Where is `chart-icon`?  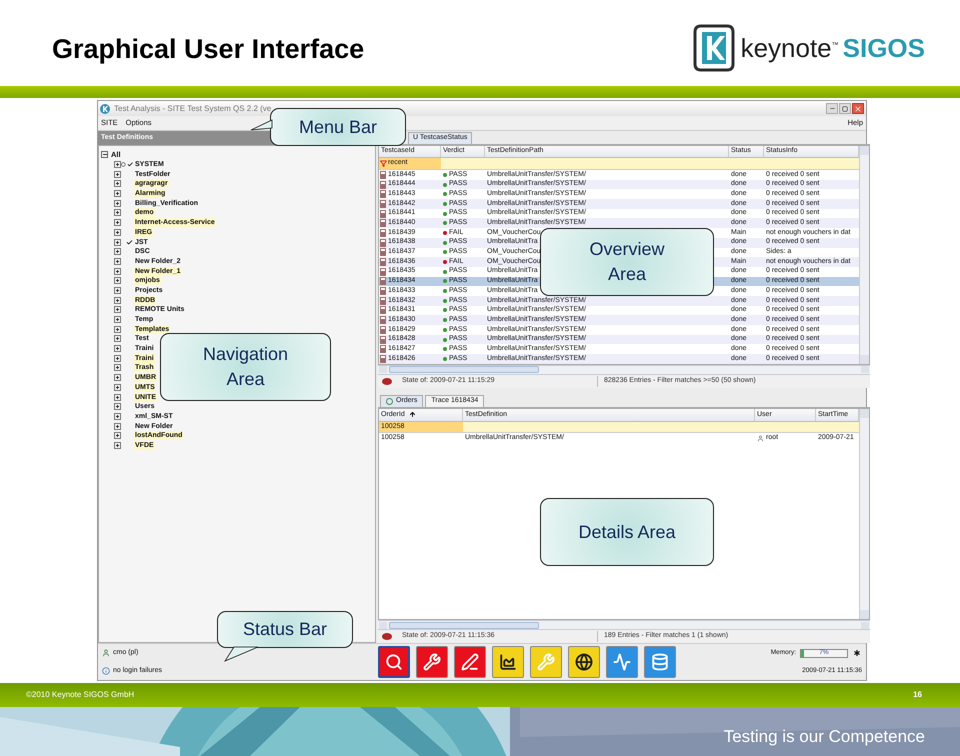
chart-icon is located at coordinates (508, 662).